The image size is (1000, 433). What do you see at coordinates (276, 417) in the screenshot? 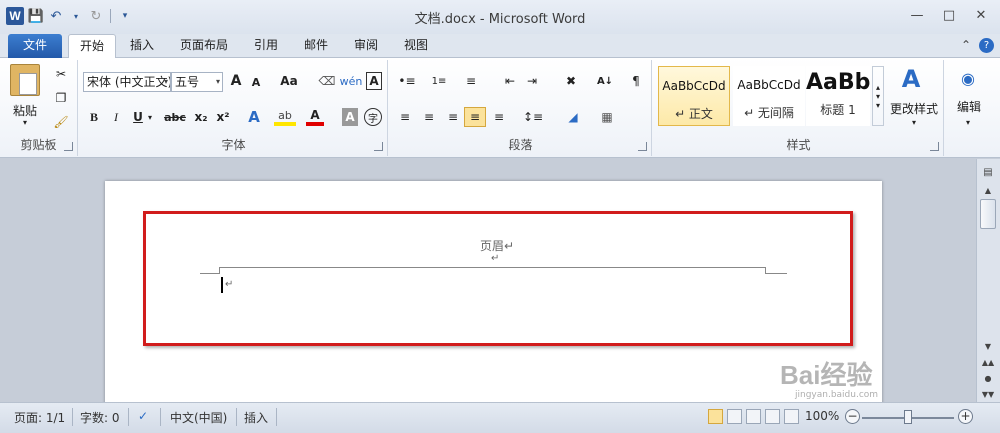
I see `status-separator` at bounding box center [276, 417].